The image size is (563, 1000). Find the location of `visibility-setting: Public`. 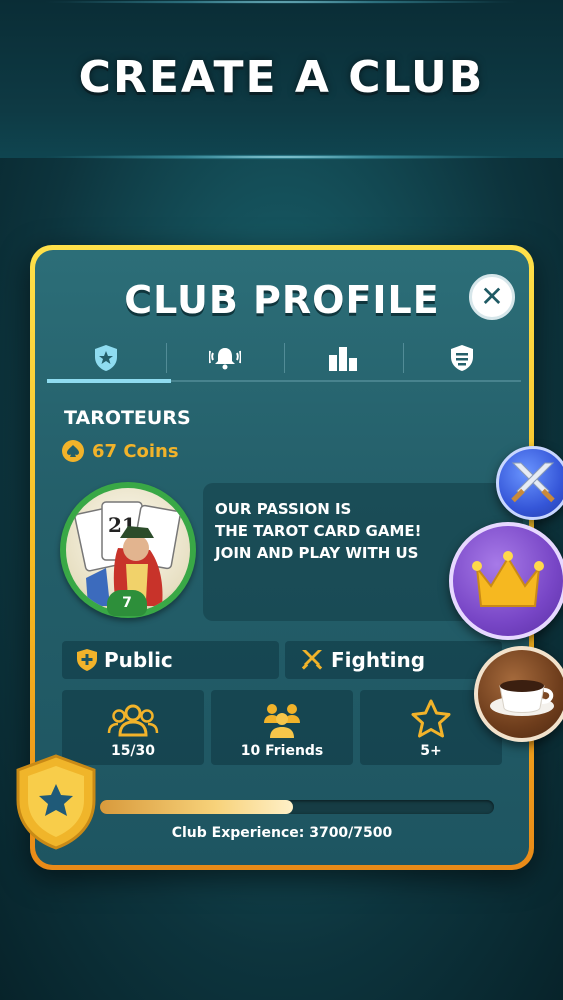

visibility-setting: Public is located at coordinates (170, 660).